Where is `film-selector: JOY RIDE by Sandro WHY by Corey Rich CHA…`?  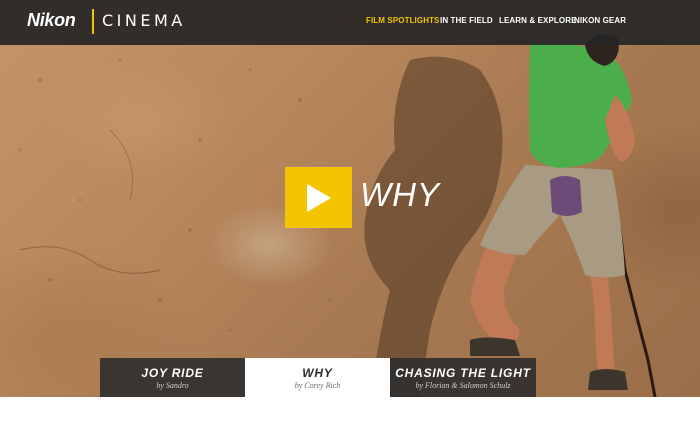
film-selector: JOY RIDE by Sandro WHY by Corey Rich CHA… is located at coordinates (318, 377).